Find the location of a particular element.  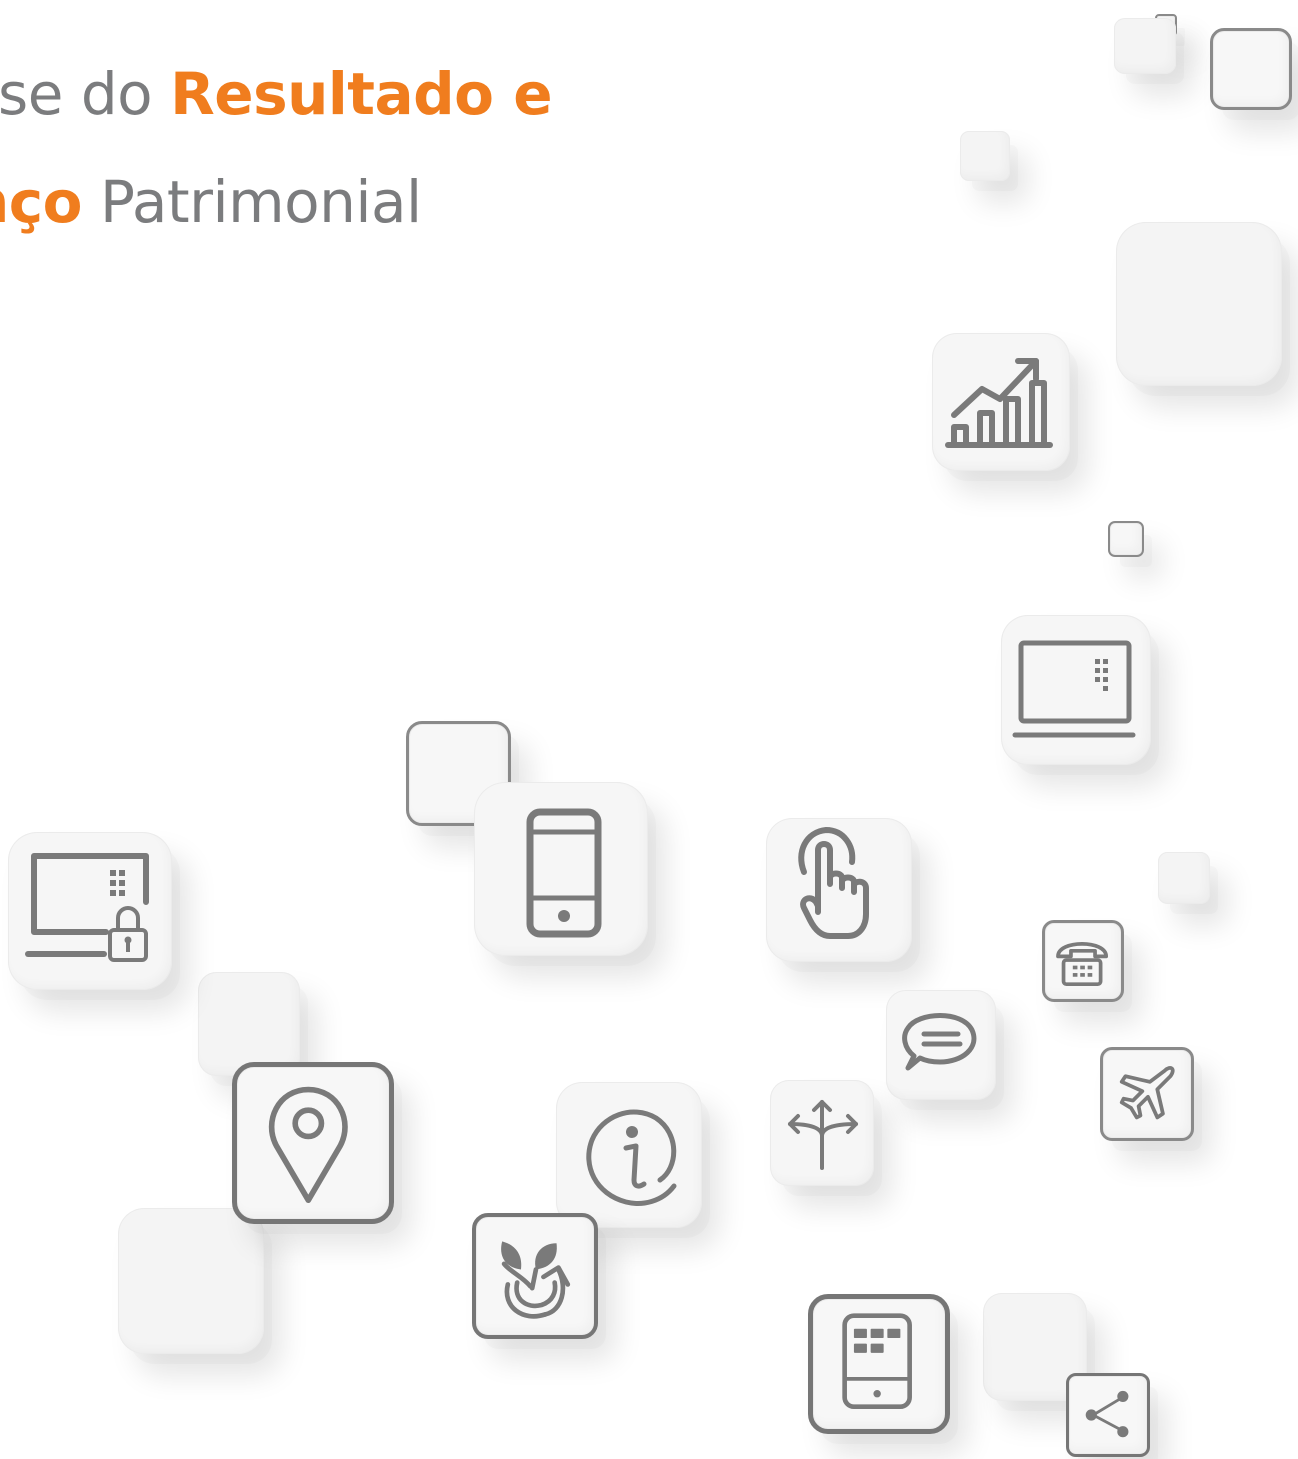

page-title: se do Resultado e nço Patrimonial is located at coordinates (276, 148).